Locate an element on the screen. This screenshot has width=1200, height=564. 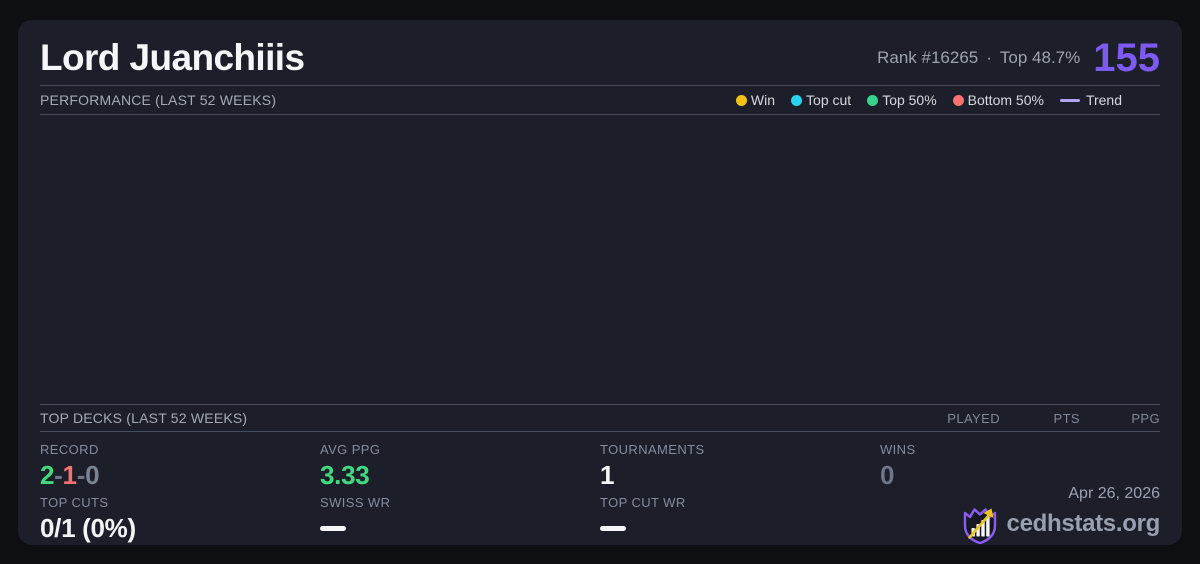
stat-wins: WINS 0 is located at coordinates (1020, 466).